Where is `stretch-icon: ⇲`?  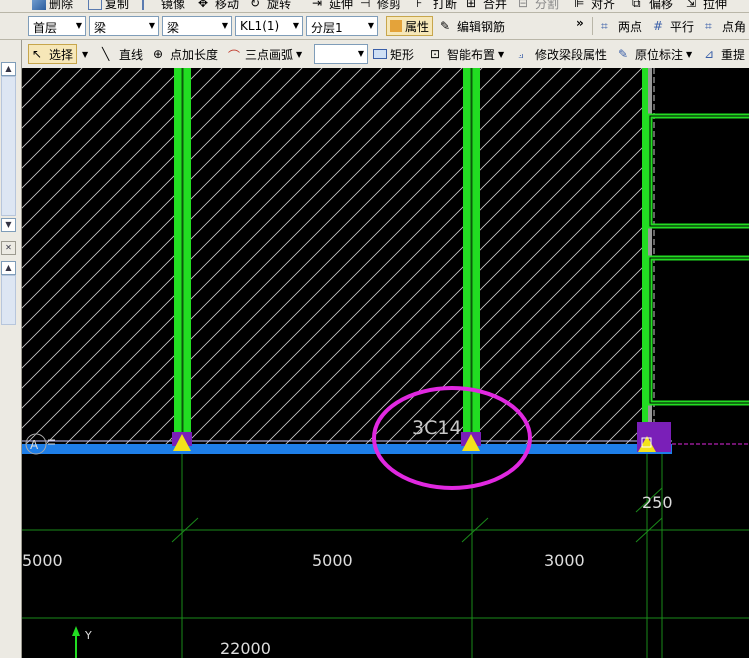
stretch-icon: ⇲ is located at coordinates (691, 5).